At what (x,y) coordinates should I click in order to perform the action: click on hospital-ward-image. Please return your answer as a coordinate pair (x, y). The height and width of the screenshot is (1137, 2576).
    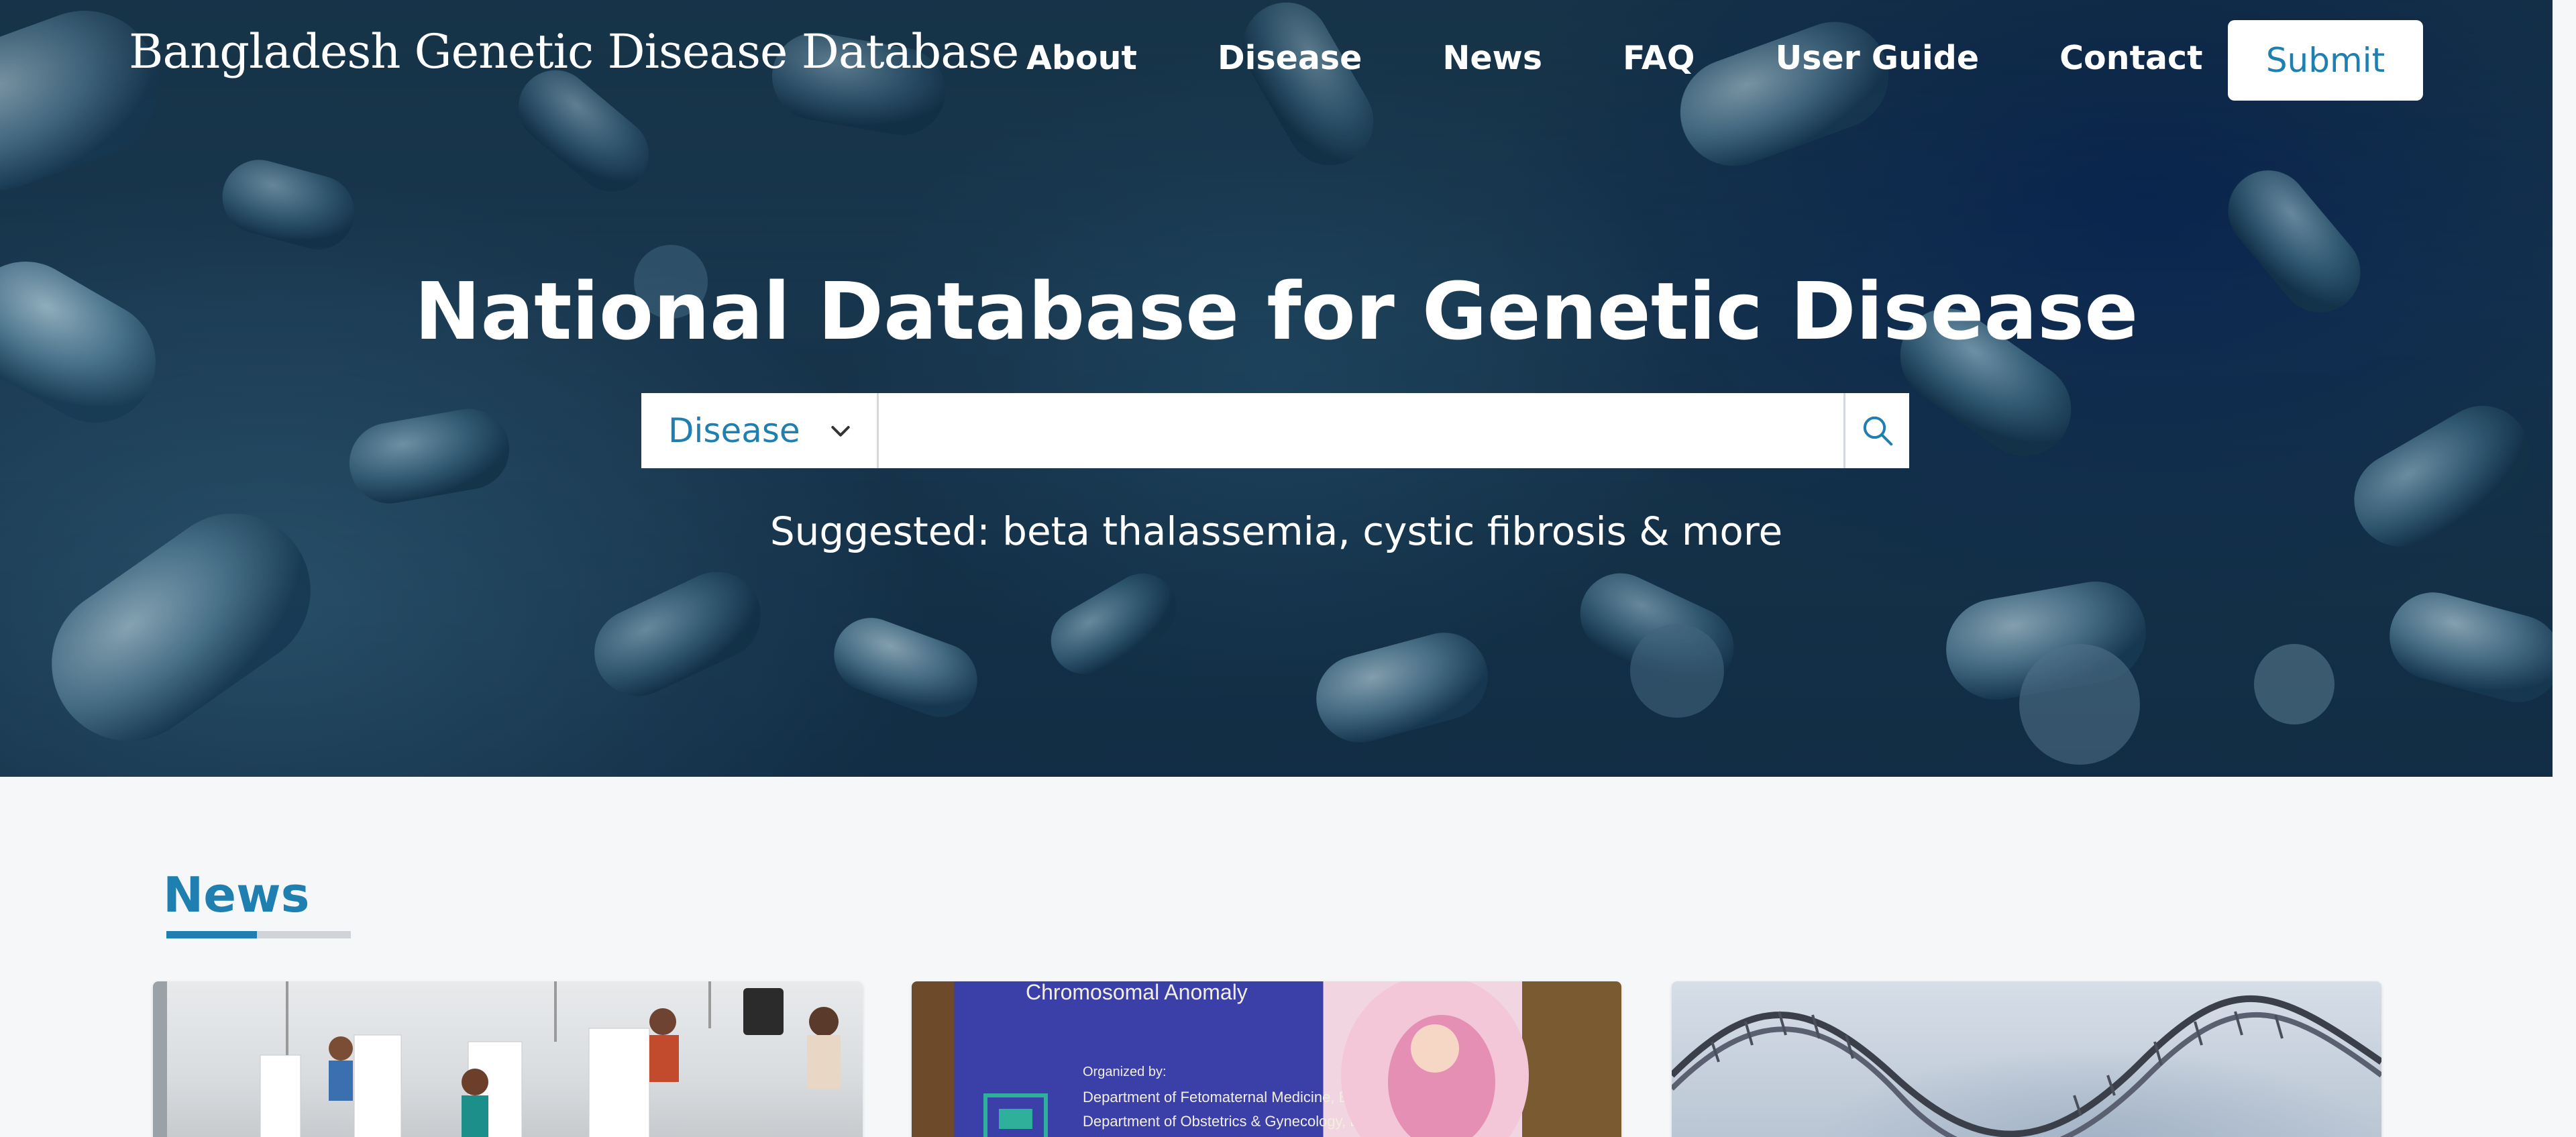
    Looking at the image, I should click on (508, 1059).